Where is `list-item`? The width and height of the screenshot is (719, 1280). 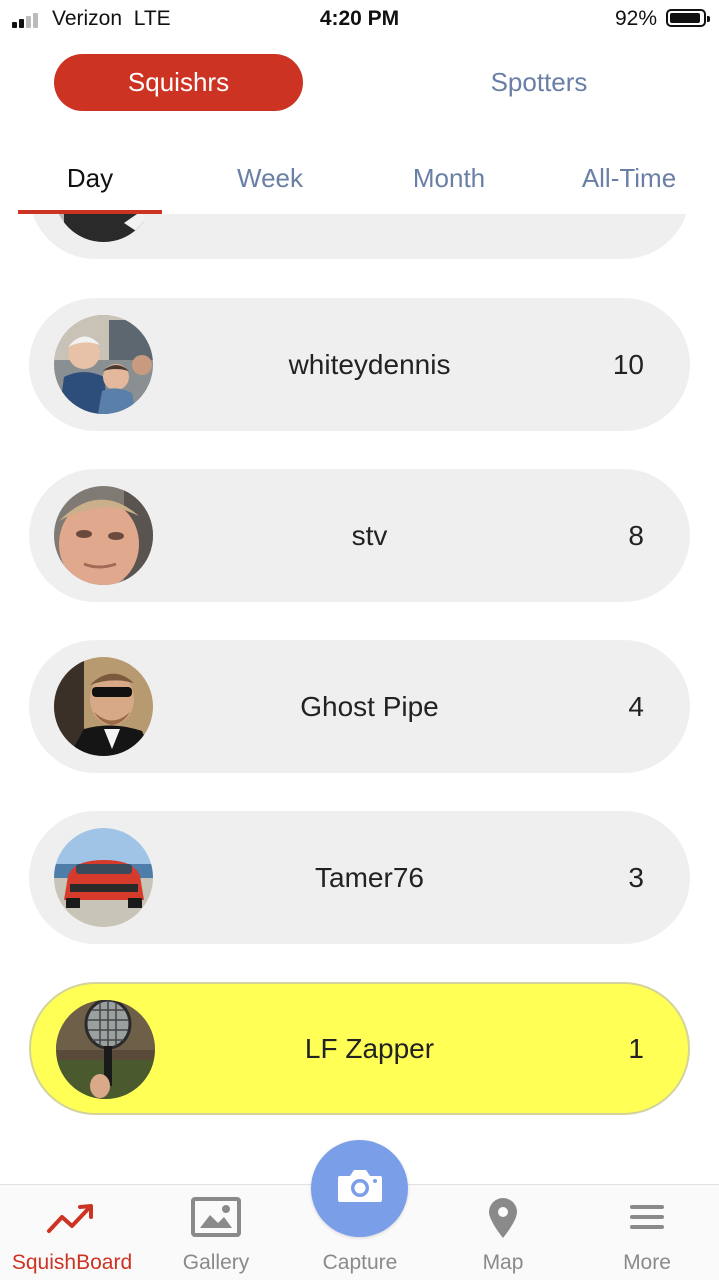 list-item is located at coordinates (359, 236).